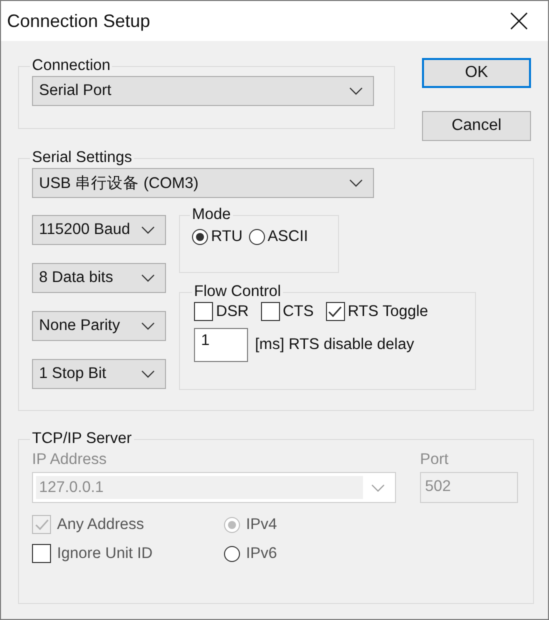 This screenshot has height=620, width=549. I want to click on window-title: Connection Setup, so click(78, 21).